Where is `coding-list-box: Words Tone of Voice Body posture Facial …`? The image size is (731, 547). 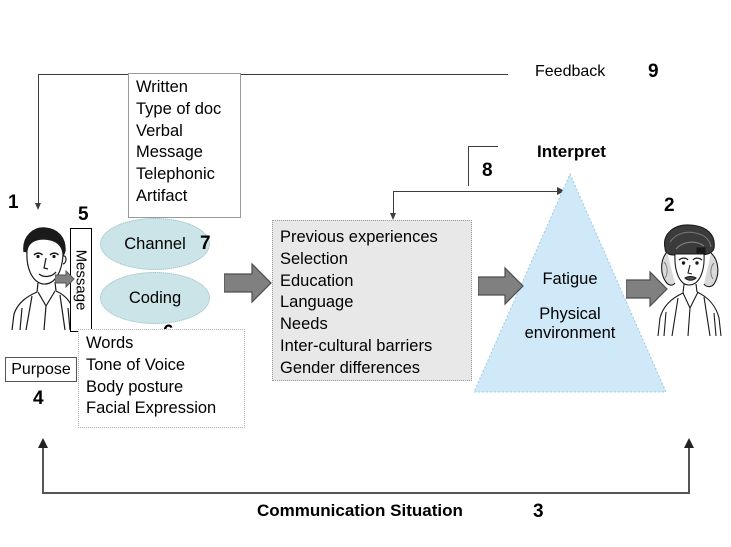
coding-list-box: Words Tone of Voice Body posture Facial … is located at coordinates (161, 378).